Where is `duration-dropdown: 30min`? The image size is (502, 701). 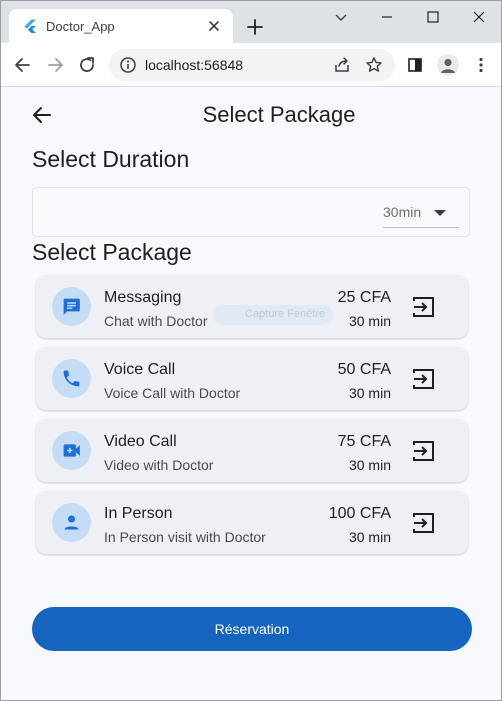
duration-dropdown: 30min is located at coordinates (421, 213).